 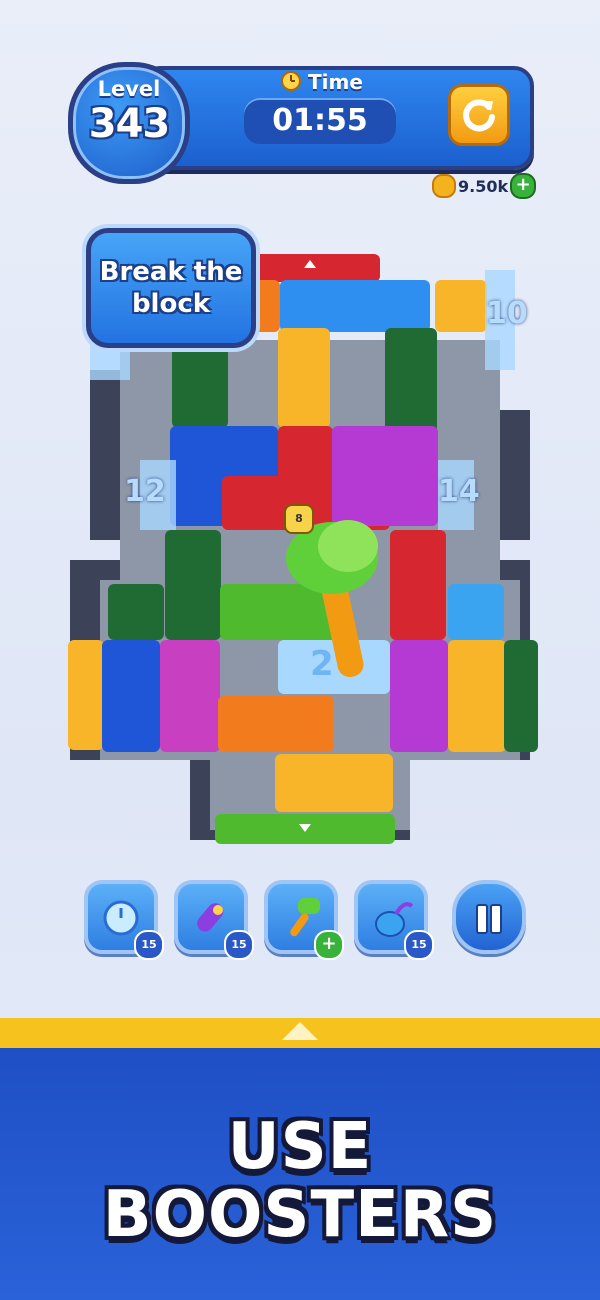 What do you see at coordinates (476, 612) in the screenshot?
I see `block-sky-key` at bounding box center [476, 612].